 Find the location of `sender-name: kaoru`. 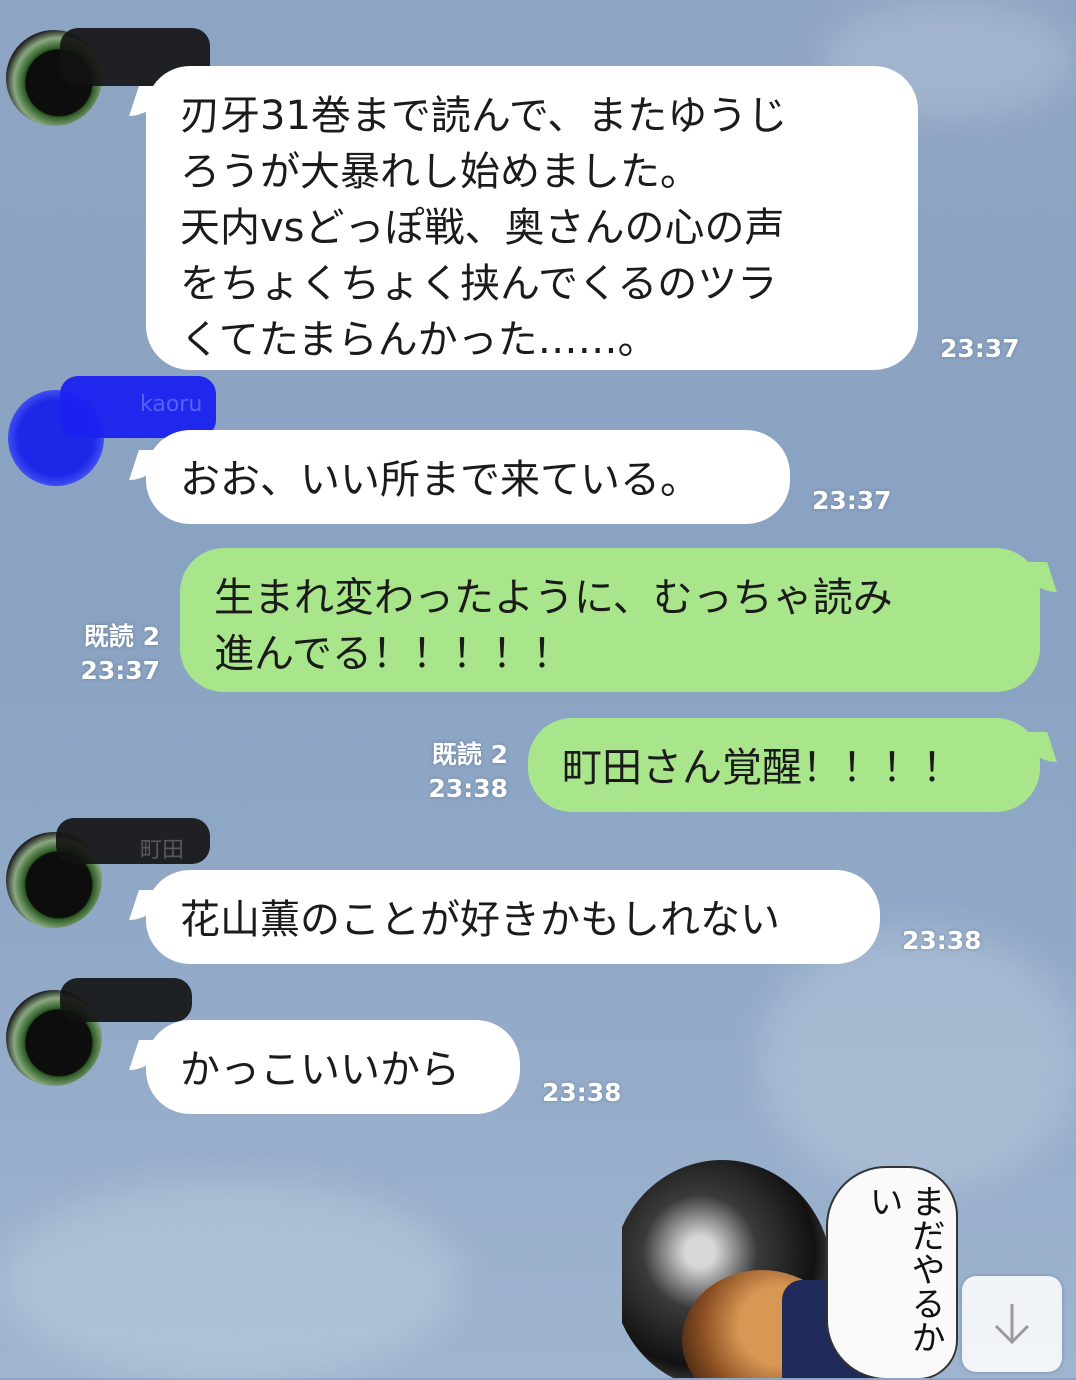

sender-name: kaoru is located at coordinates (171, 404).